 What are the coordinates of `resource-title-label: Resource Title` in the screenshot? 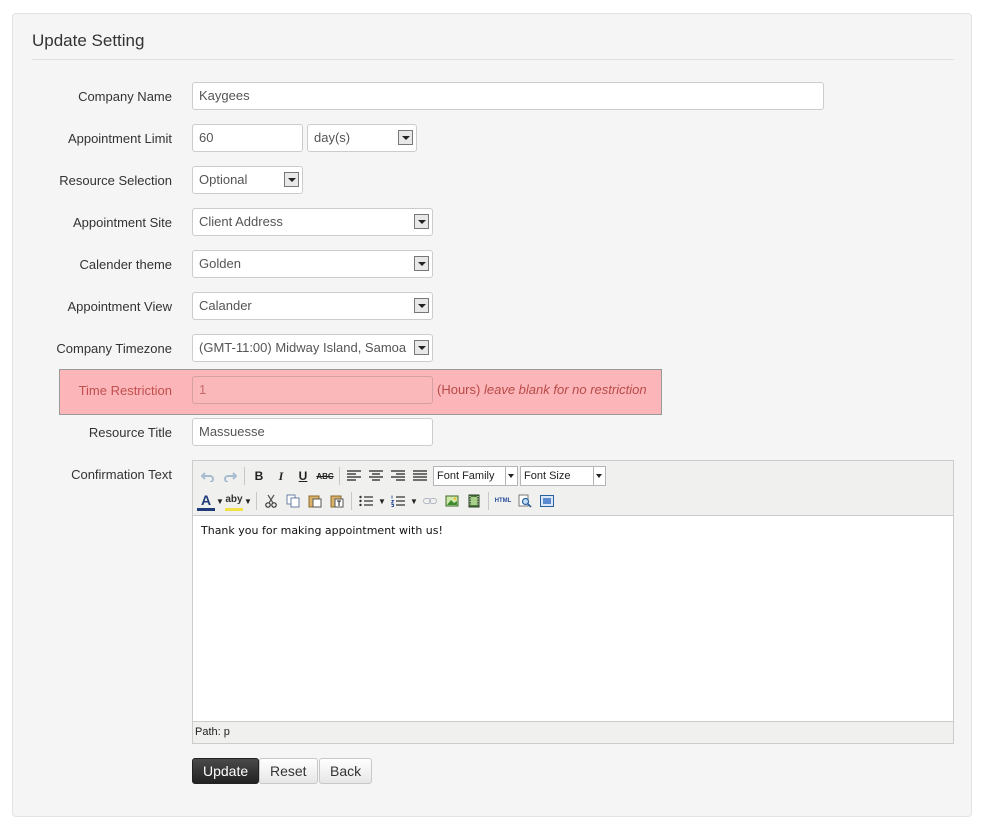 It's located at (130, 432).